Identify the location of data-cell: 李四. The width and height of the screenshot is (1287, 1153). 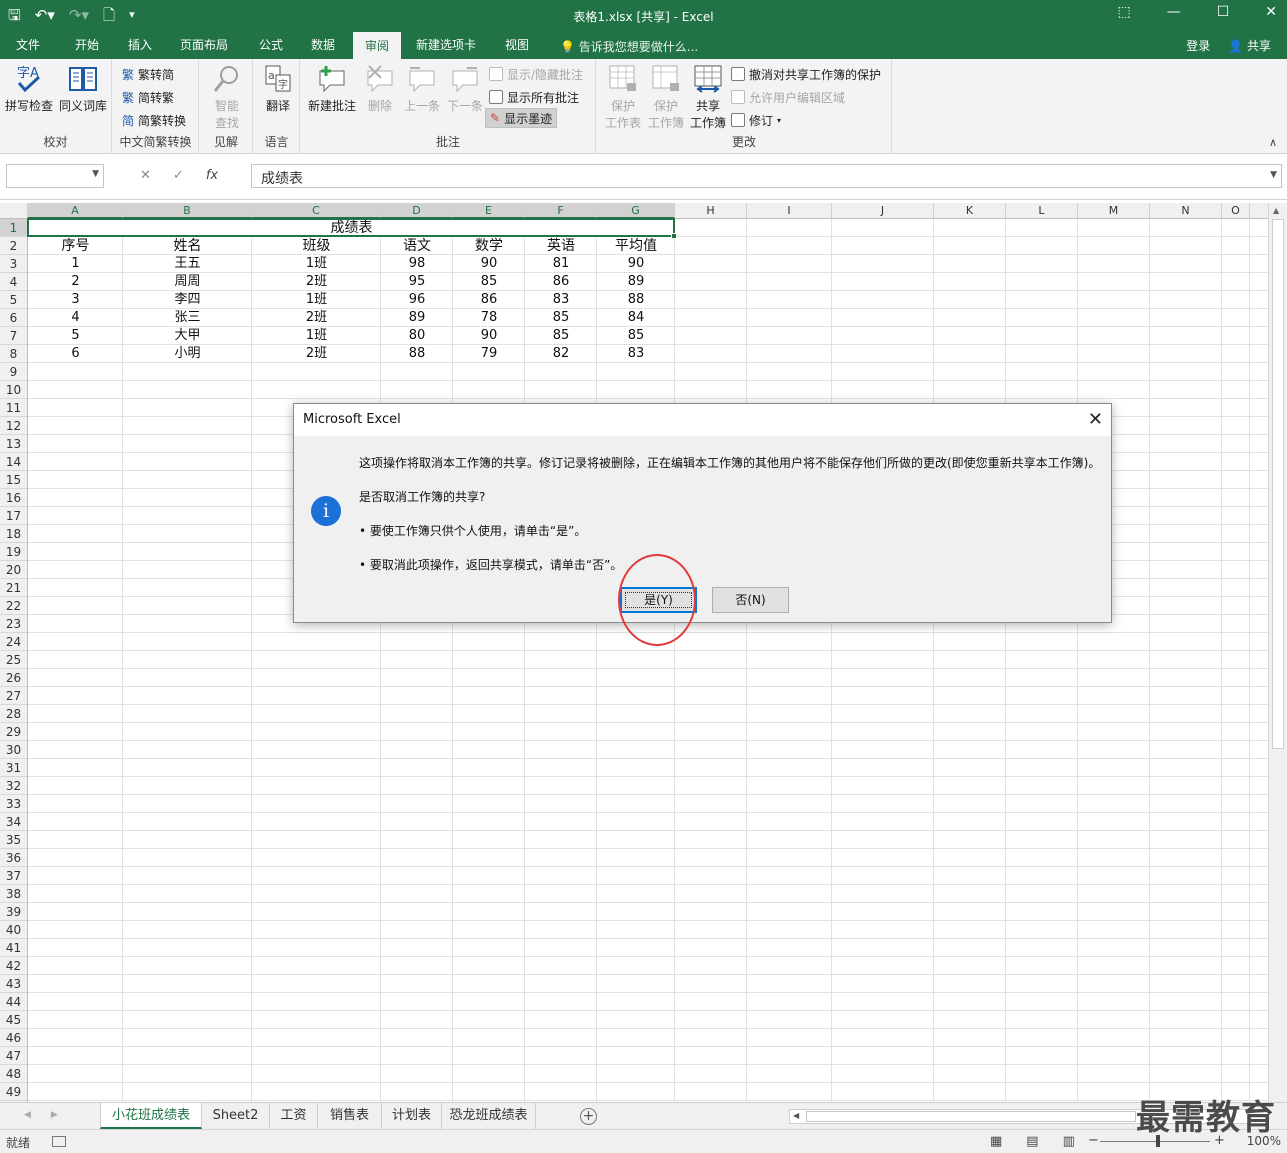
(187, 300).